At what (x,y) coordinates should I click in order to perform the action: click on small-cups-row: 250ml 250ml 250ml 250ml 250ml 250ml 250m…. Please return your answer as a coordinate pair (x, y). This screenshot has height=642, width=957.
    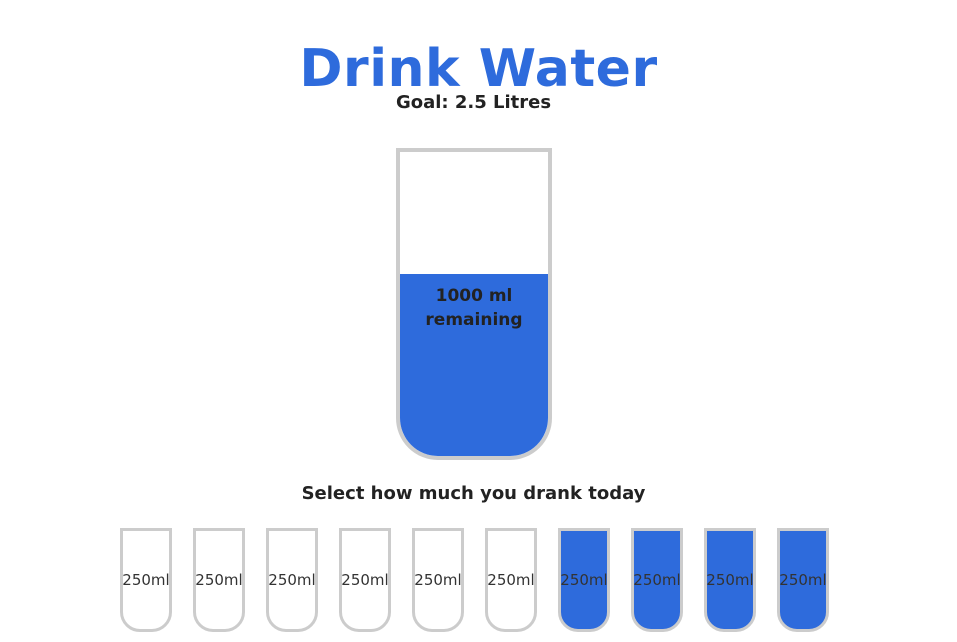
    Looking at the image, I should click on (474, 580).